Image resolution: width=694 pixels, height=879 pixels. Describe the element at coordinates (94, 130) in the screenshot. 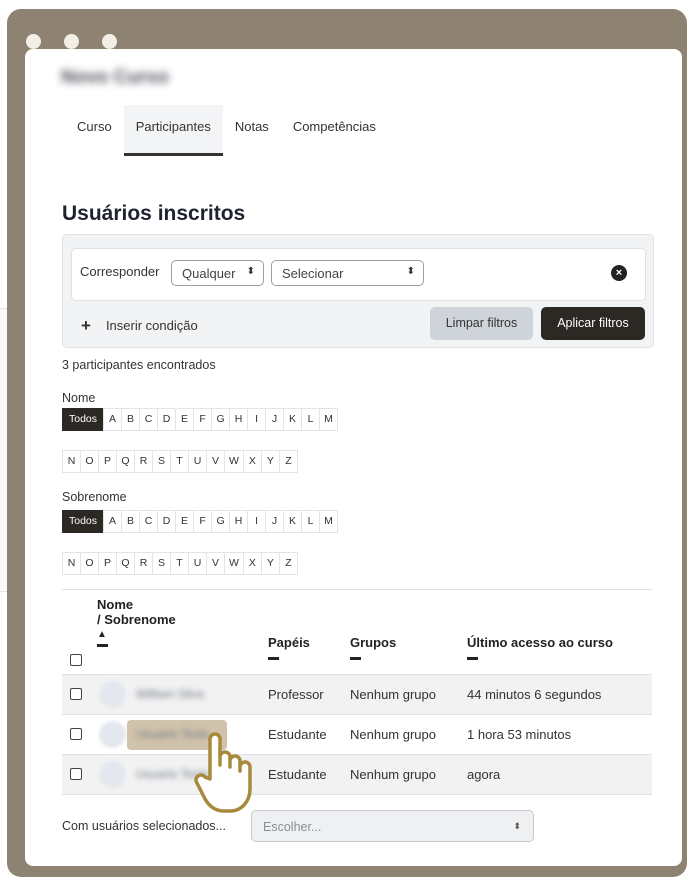

I see `tab-curso: Curso` at that location.